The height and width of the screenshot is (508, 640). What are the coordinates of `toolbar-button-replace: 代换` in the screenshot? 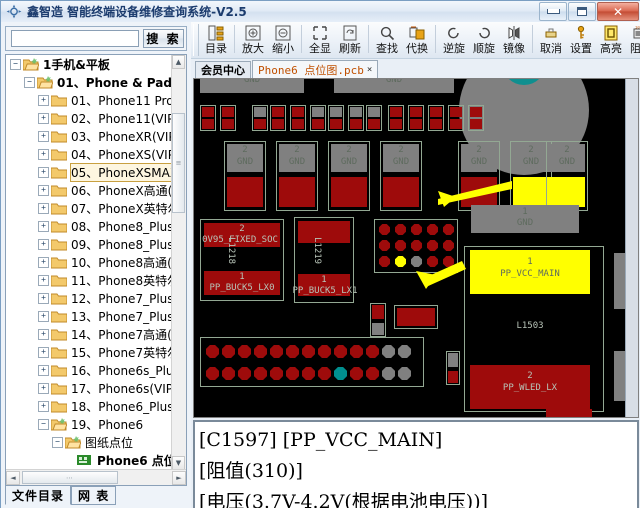 It's located at (417, 40).